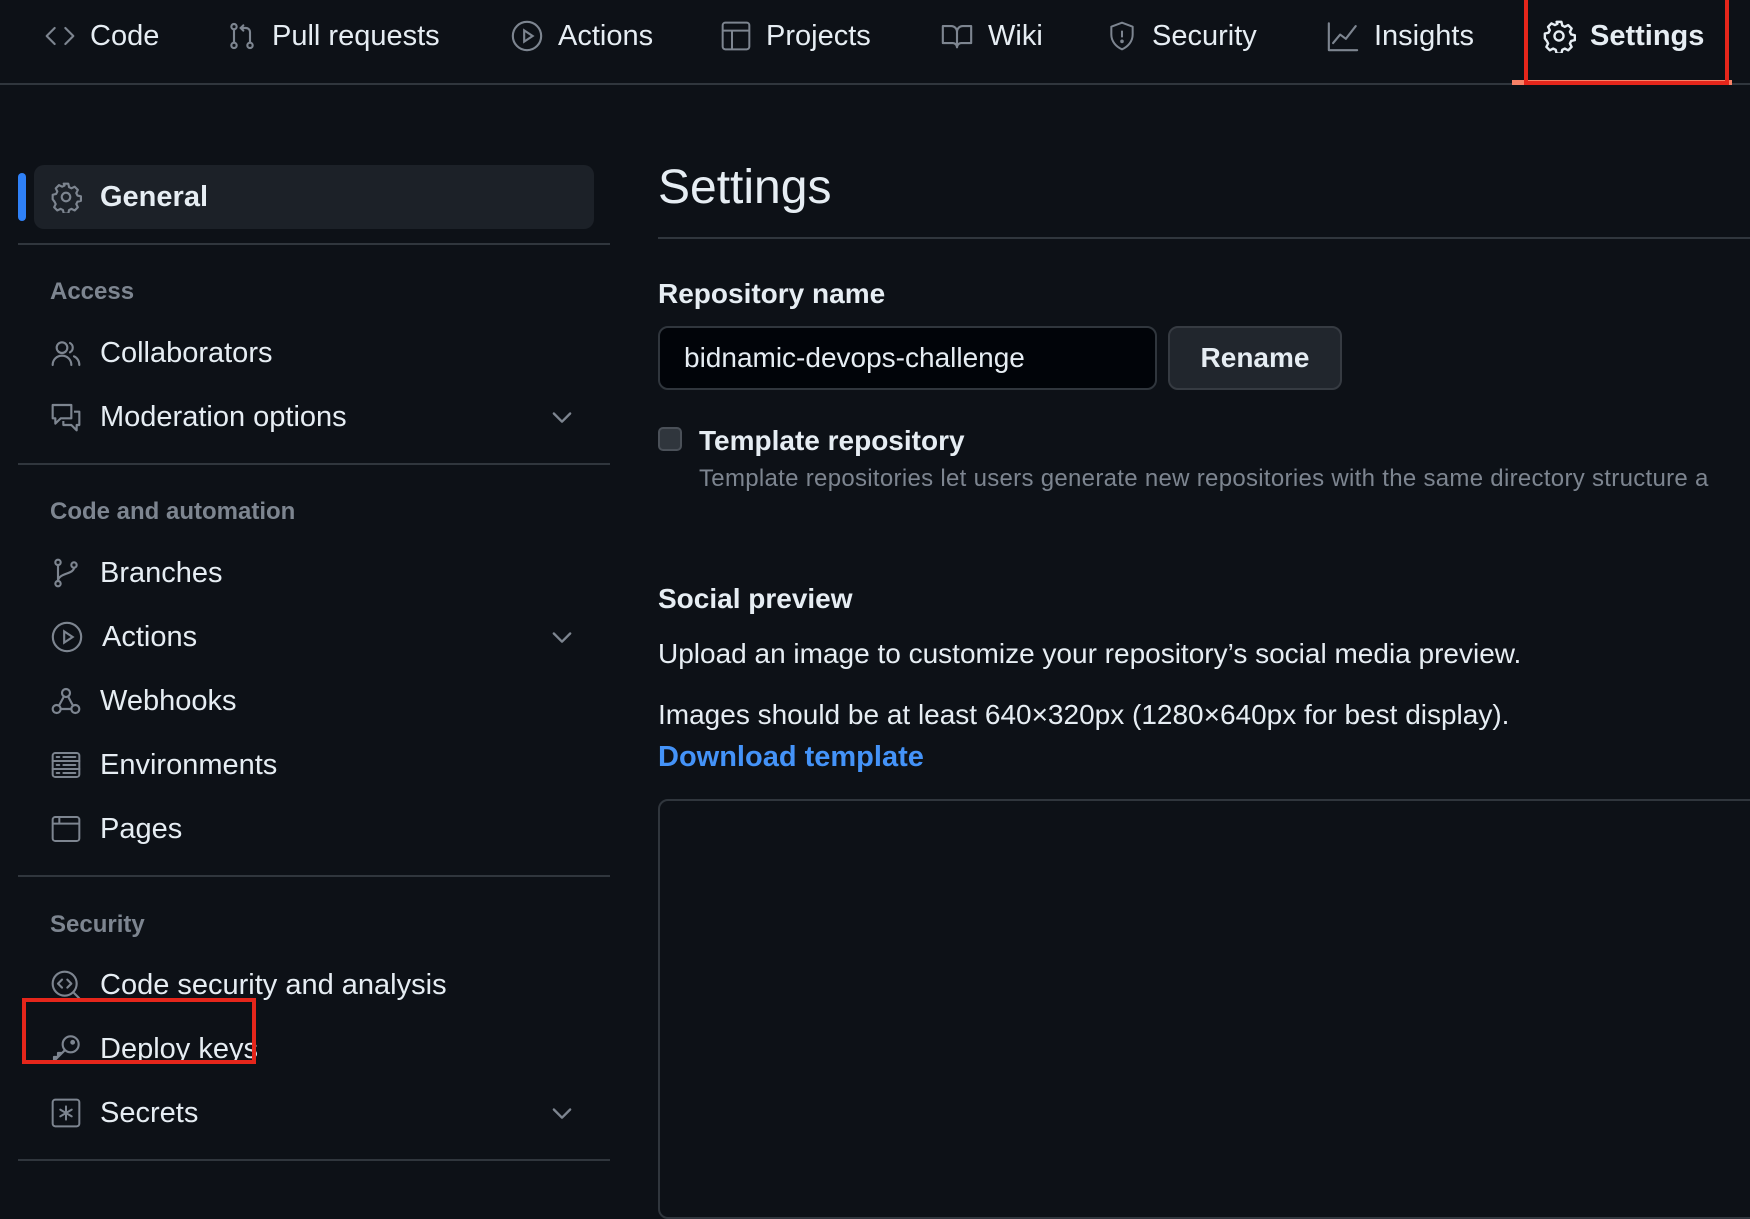  I want to click on download-template-link: Download template, so click(791, 757).